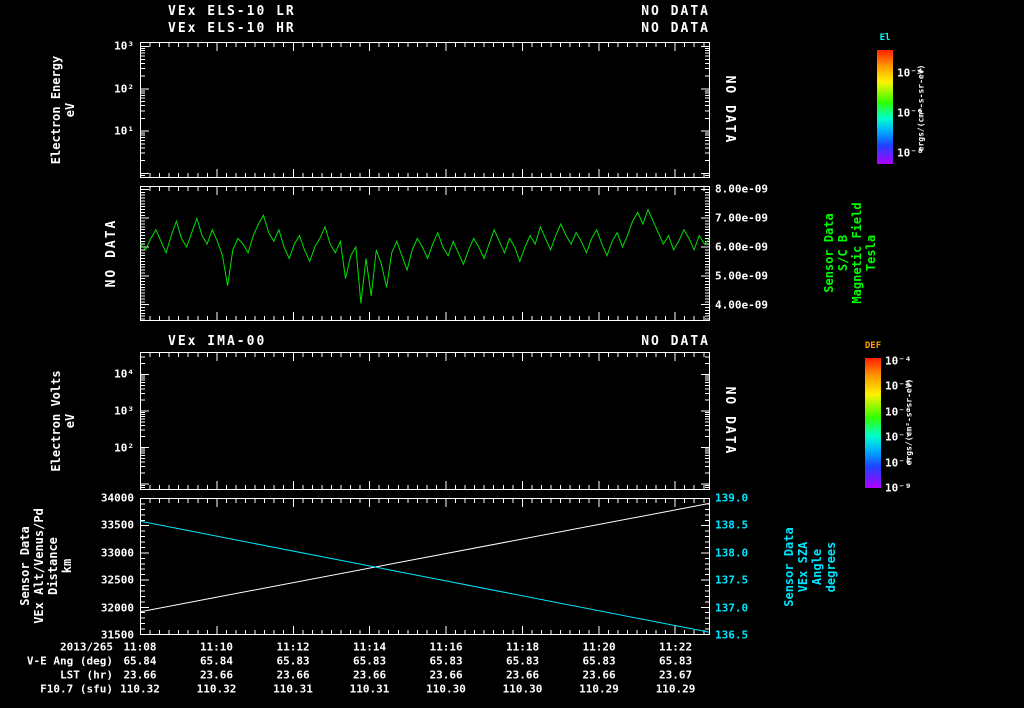 The height and width of the screenshot is (708, 1024). What do you see at coordinates (898, 361) in the screenshot?
I see `colorbar-def-tick-label: 10⁻⁴` at bounding box center [898, 361].